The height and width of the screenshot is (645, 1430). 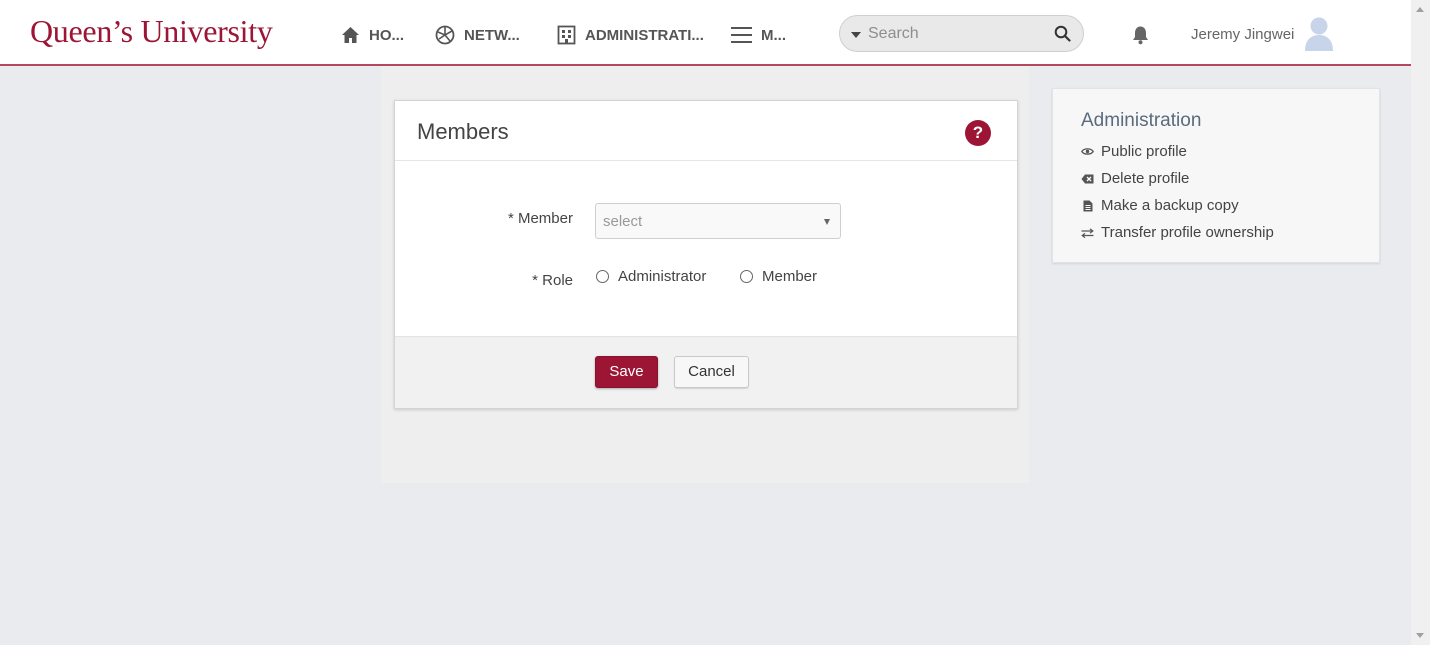 What do you see at coordinates (1144, 151) in the screenshot?
I see `side-link-label: Public profile` at bounding box center [1144, 151].